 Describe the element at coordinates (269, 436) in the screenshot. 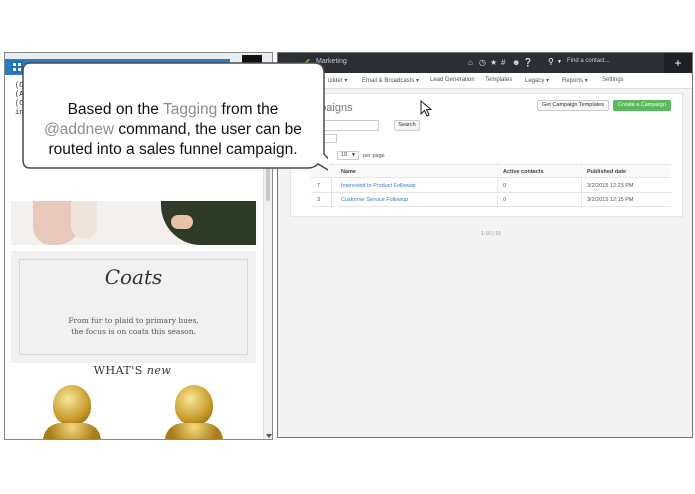

I see `scroll-down-arrow-icon` at that location.